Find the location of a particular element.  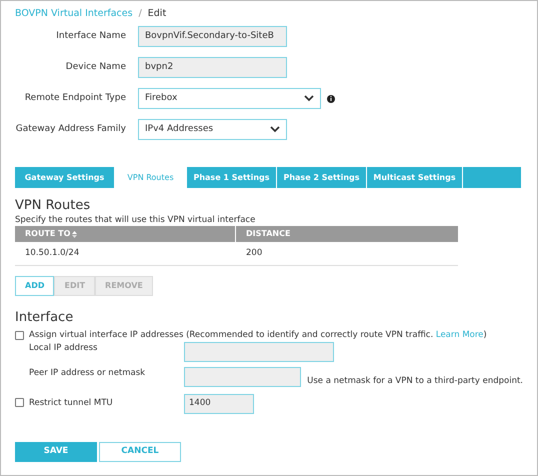

field-label: Peer IP address or netmask is located at coordinates (87, 373).